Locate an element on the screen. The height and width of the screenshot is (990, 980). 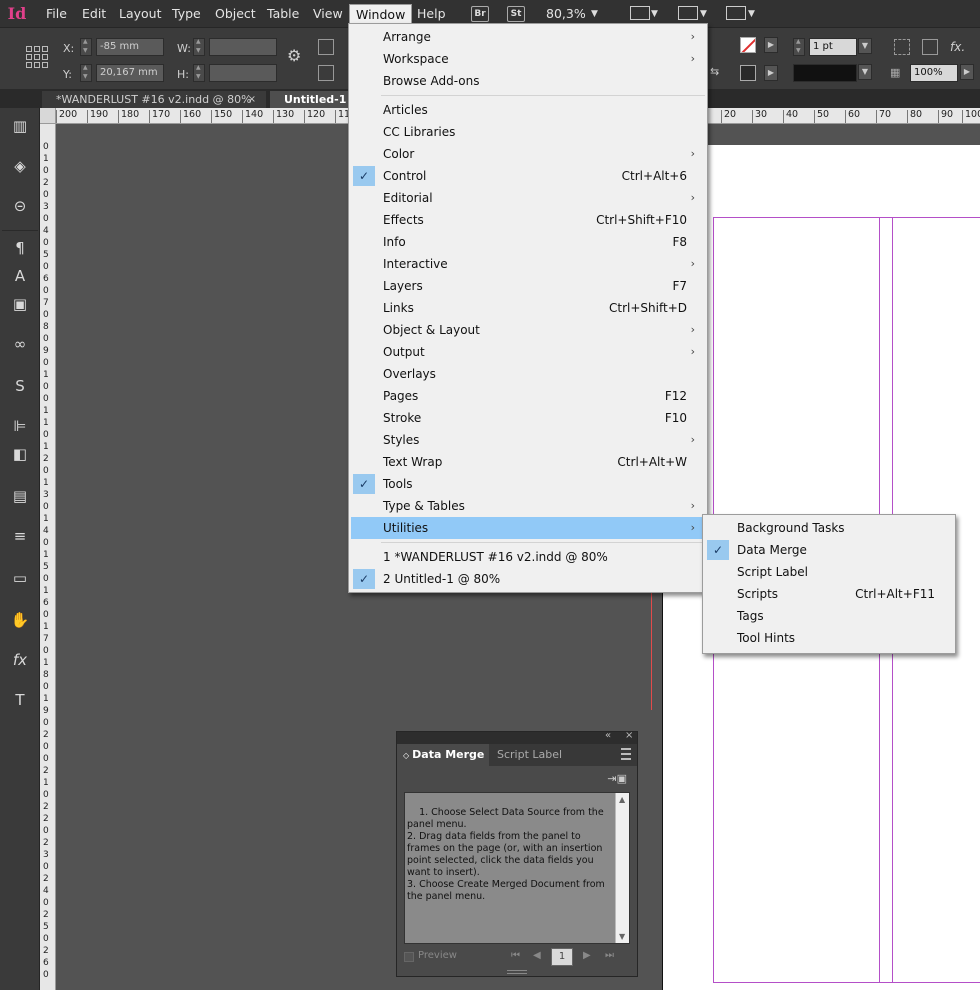
menu-type: Type is located at coordinates (186, 14).